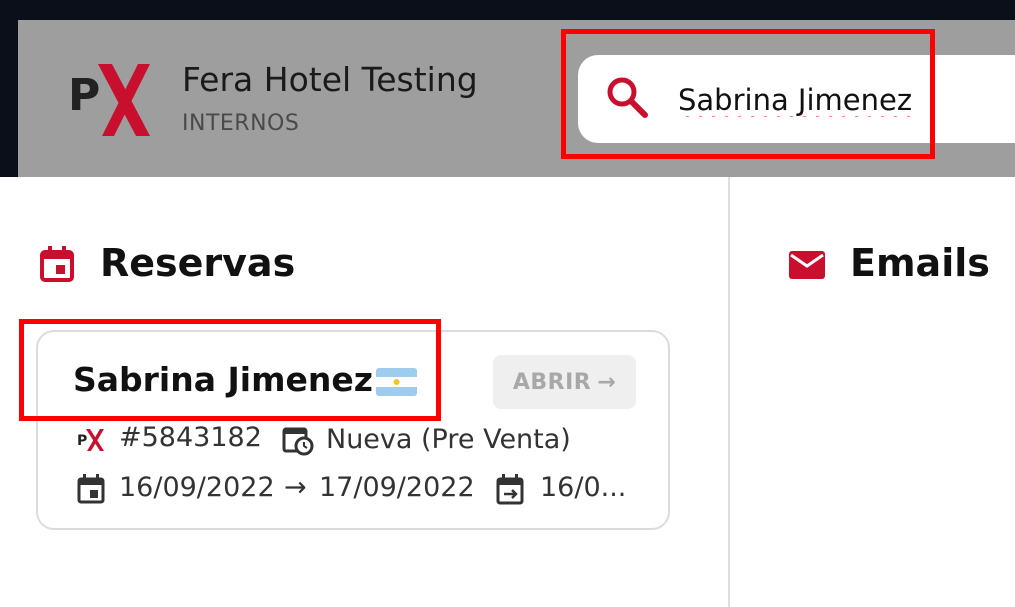 The height and width of the screenshot is (607, 1015). What do you see at coordinates (397, 487) in the screenshot?
I see `check-out-date: 17/09/2022` at bounding box center [397, 487].